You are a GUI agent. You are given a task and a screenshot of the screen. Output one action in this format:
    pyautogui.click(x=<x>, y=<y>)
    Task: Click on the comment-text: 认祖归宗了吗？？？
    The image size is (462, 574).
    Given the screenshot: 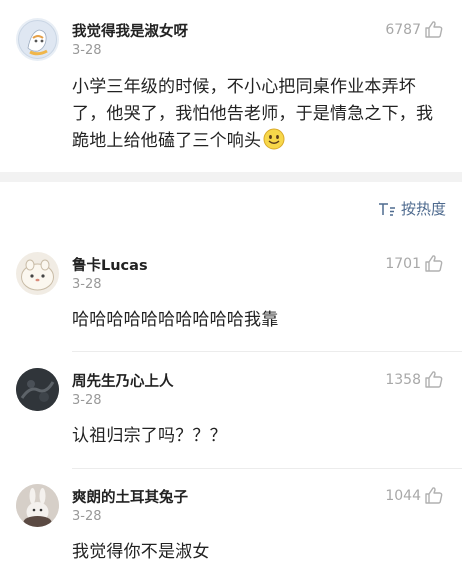 What is the action you would take?
    pyautogui.click(x=149, y=436)
    